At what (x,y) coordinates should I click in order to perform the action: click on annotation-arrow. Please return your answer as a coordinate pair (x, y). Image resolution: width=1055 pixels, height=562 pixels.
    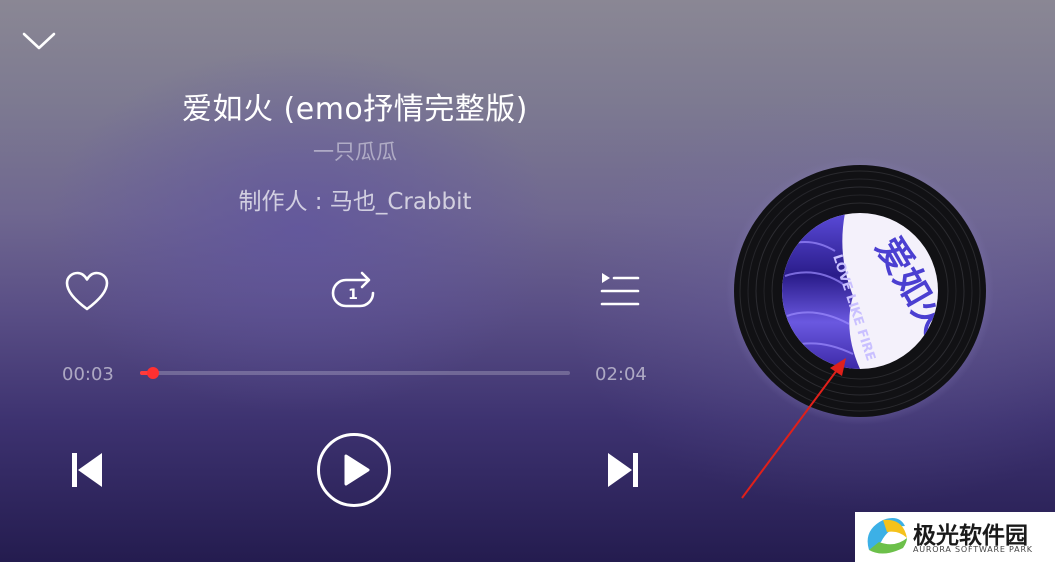
    Looking at the image, I should click on (793, 428).